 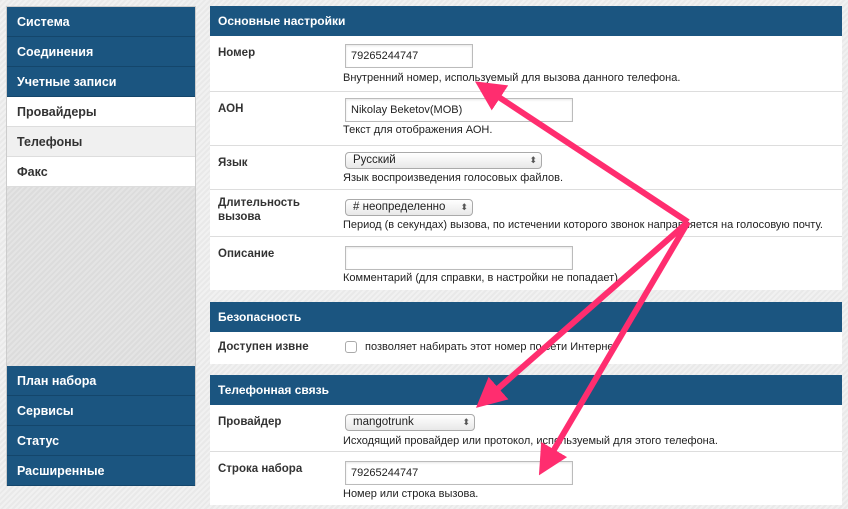 What do you see at coordinates (259, 210) in the screenshot?
I see `duration-label: Длительность вызова` at bounding box center [259, 210].